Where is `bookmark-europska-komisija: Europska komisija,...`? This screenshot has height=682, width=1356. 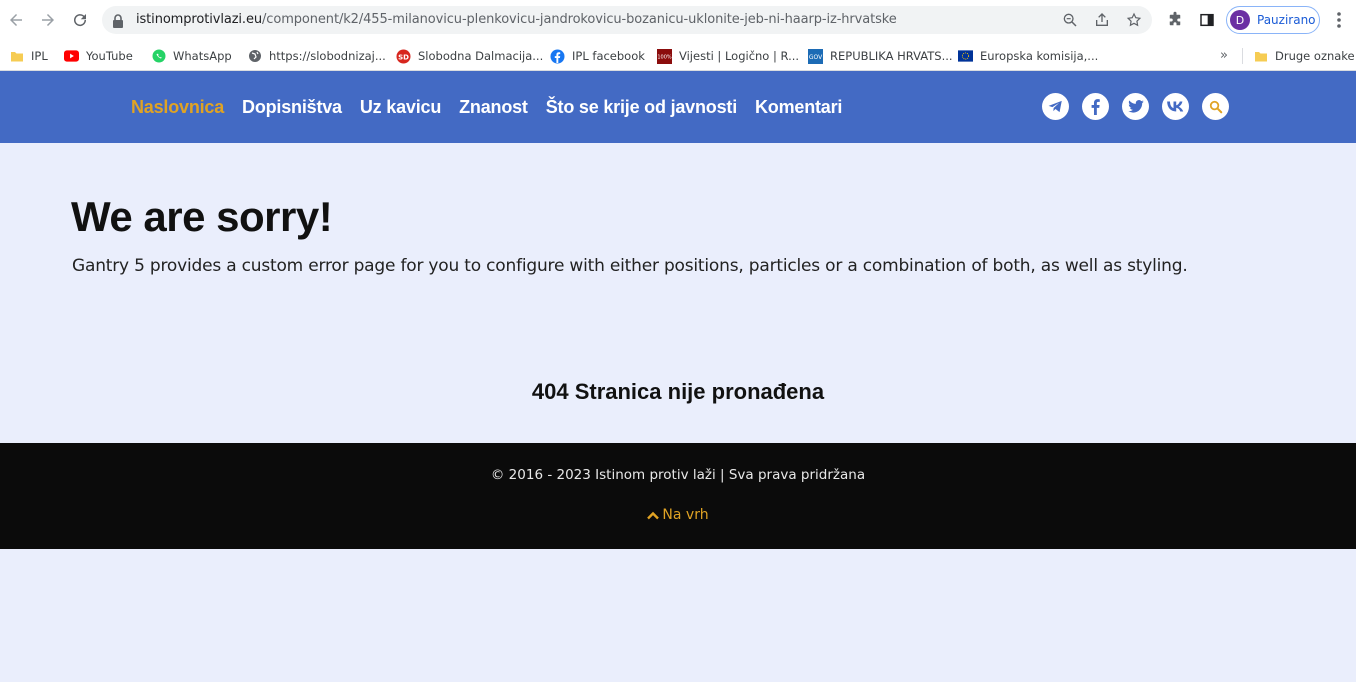 bookmark-europska-komisija: Europska komisija,... is located at coordinates (1028, 56).